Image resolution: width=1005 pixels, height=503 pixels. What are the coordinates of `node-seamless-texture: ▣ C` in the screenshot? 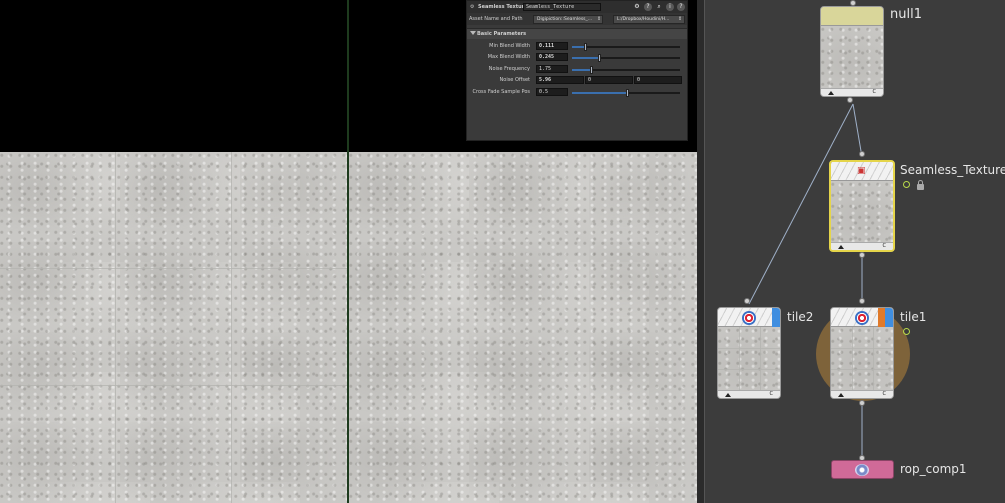 It's located at (862, 206).